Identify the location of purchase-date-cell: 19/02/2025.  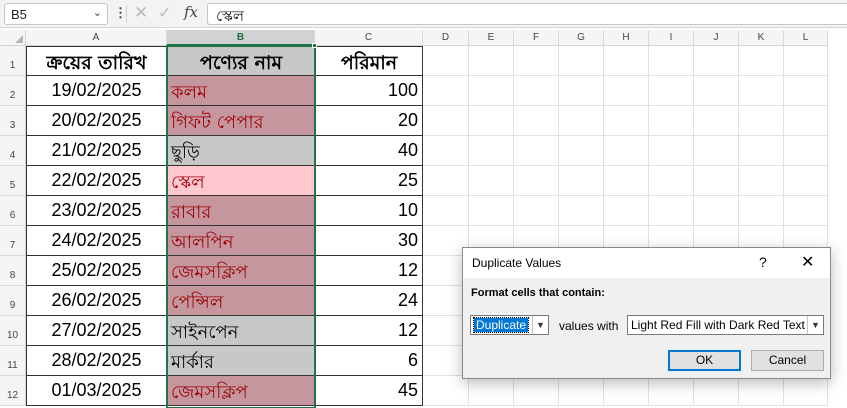
(96, 91).